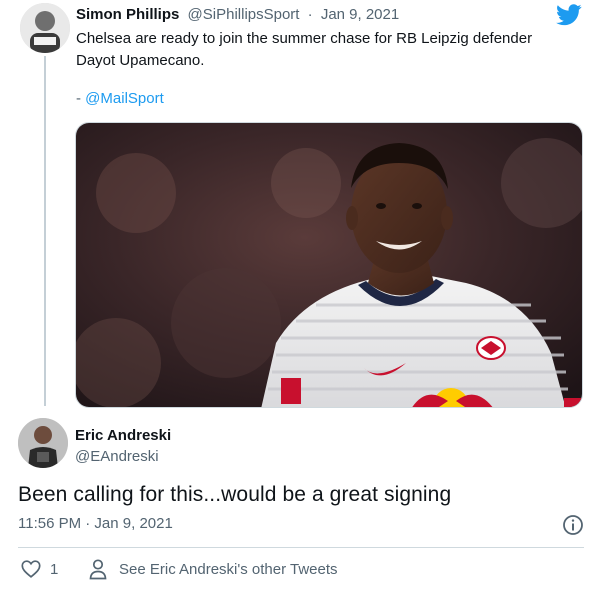 The width and height of the screenshot is (600, 593). Describe the element at coordinates (54, 569) in the screenshot. I see `like-count: 1` at that location.